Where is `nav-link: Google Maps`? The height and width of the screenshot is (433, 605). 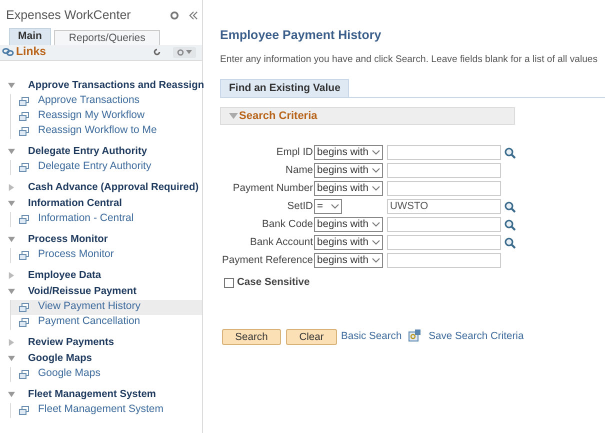
nav-link: Google Maps is located at coordinates (106, 374).